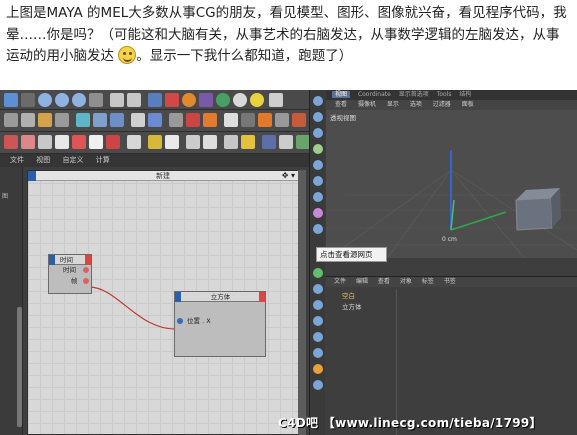 The image size is (577, 435). What do you see at coordinates (220, 324) in the screenshot?
I see `cube-node: 立方体 位置 . X` at bounding box center [220, 324].